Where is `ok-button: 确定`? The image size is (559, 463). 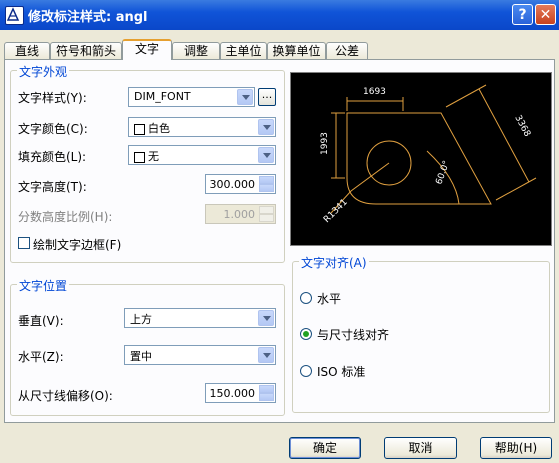
ok-button: 确定 is located at coordinates (325, 448).